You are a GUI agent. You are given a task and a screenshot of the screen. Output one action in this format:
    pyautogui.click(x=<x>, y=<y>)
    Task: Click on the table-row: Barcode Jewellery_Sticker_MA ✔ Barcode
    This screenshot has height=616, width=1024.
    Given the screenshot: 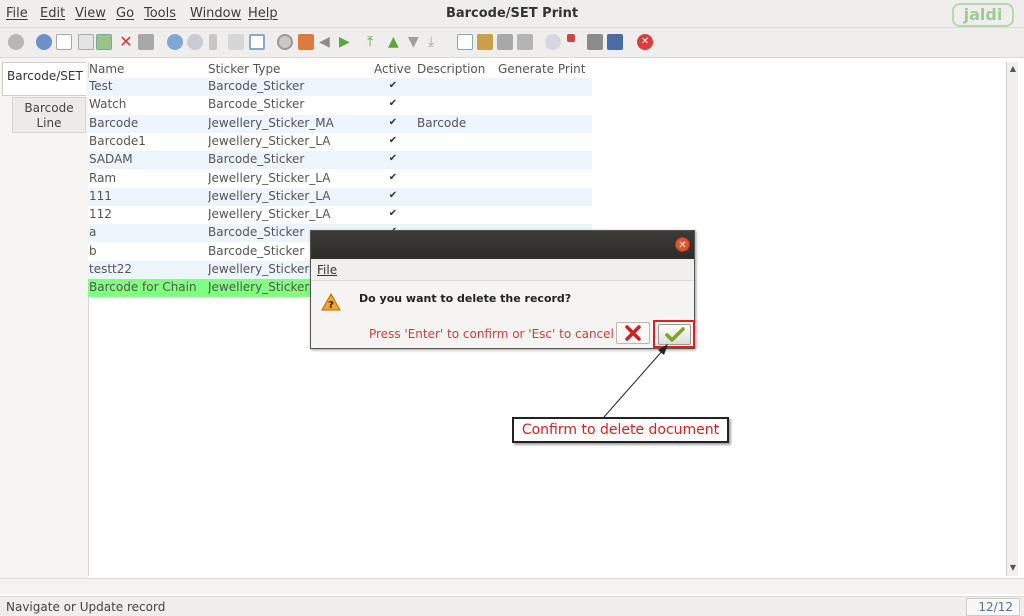 What is the action you would take?
    pyautogui.click(x=340, y=123)
    